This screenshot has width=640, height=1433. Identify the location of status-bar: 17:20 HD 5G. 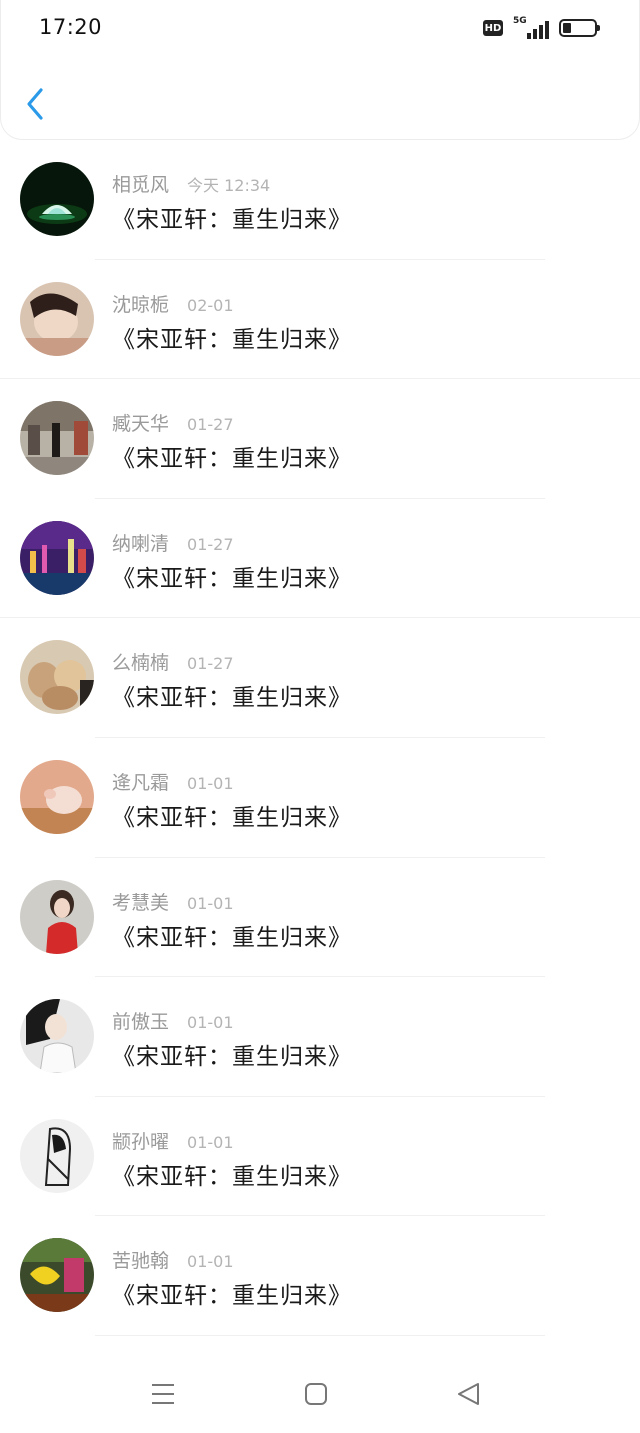
(320, 28).